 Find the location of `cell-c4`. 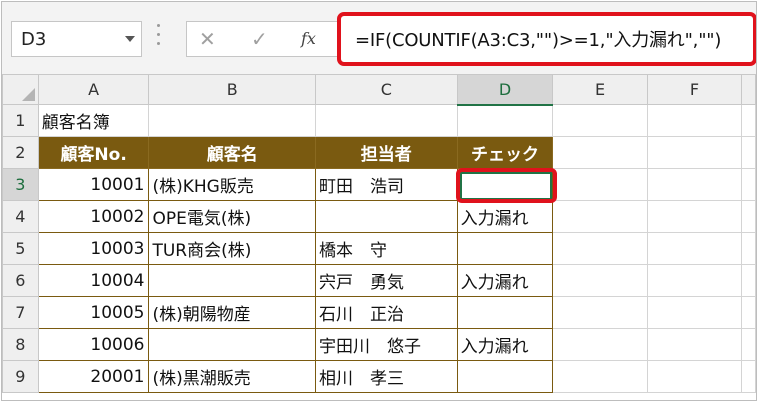

cell-c4 is located at coordinates (386, 216).